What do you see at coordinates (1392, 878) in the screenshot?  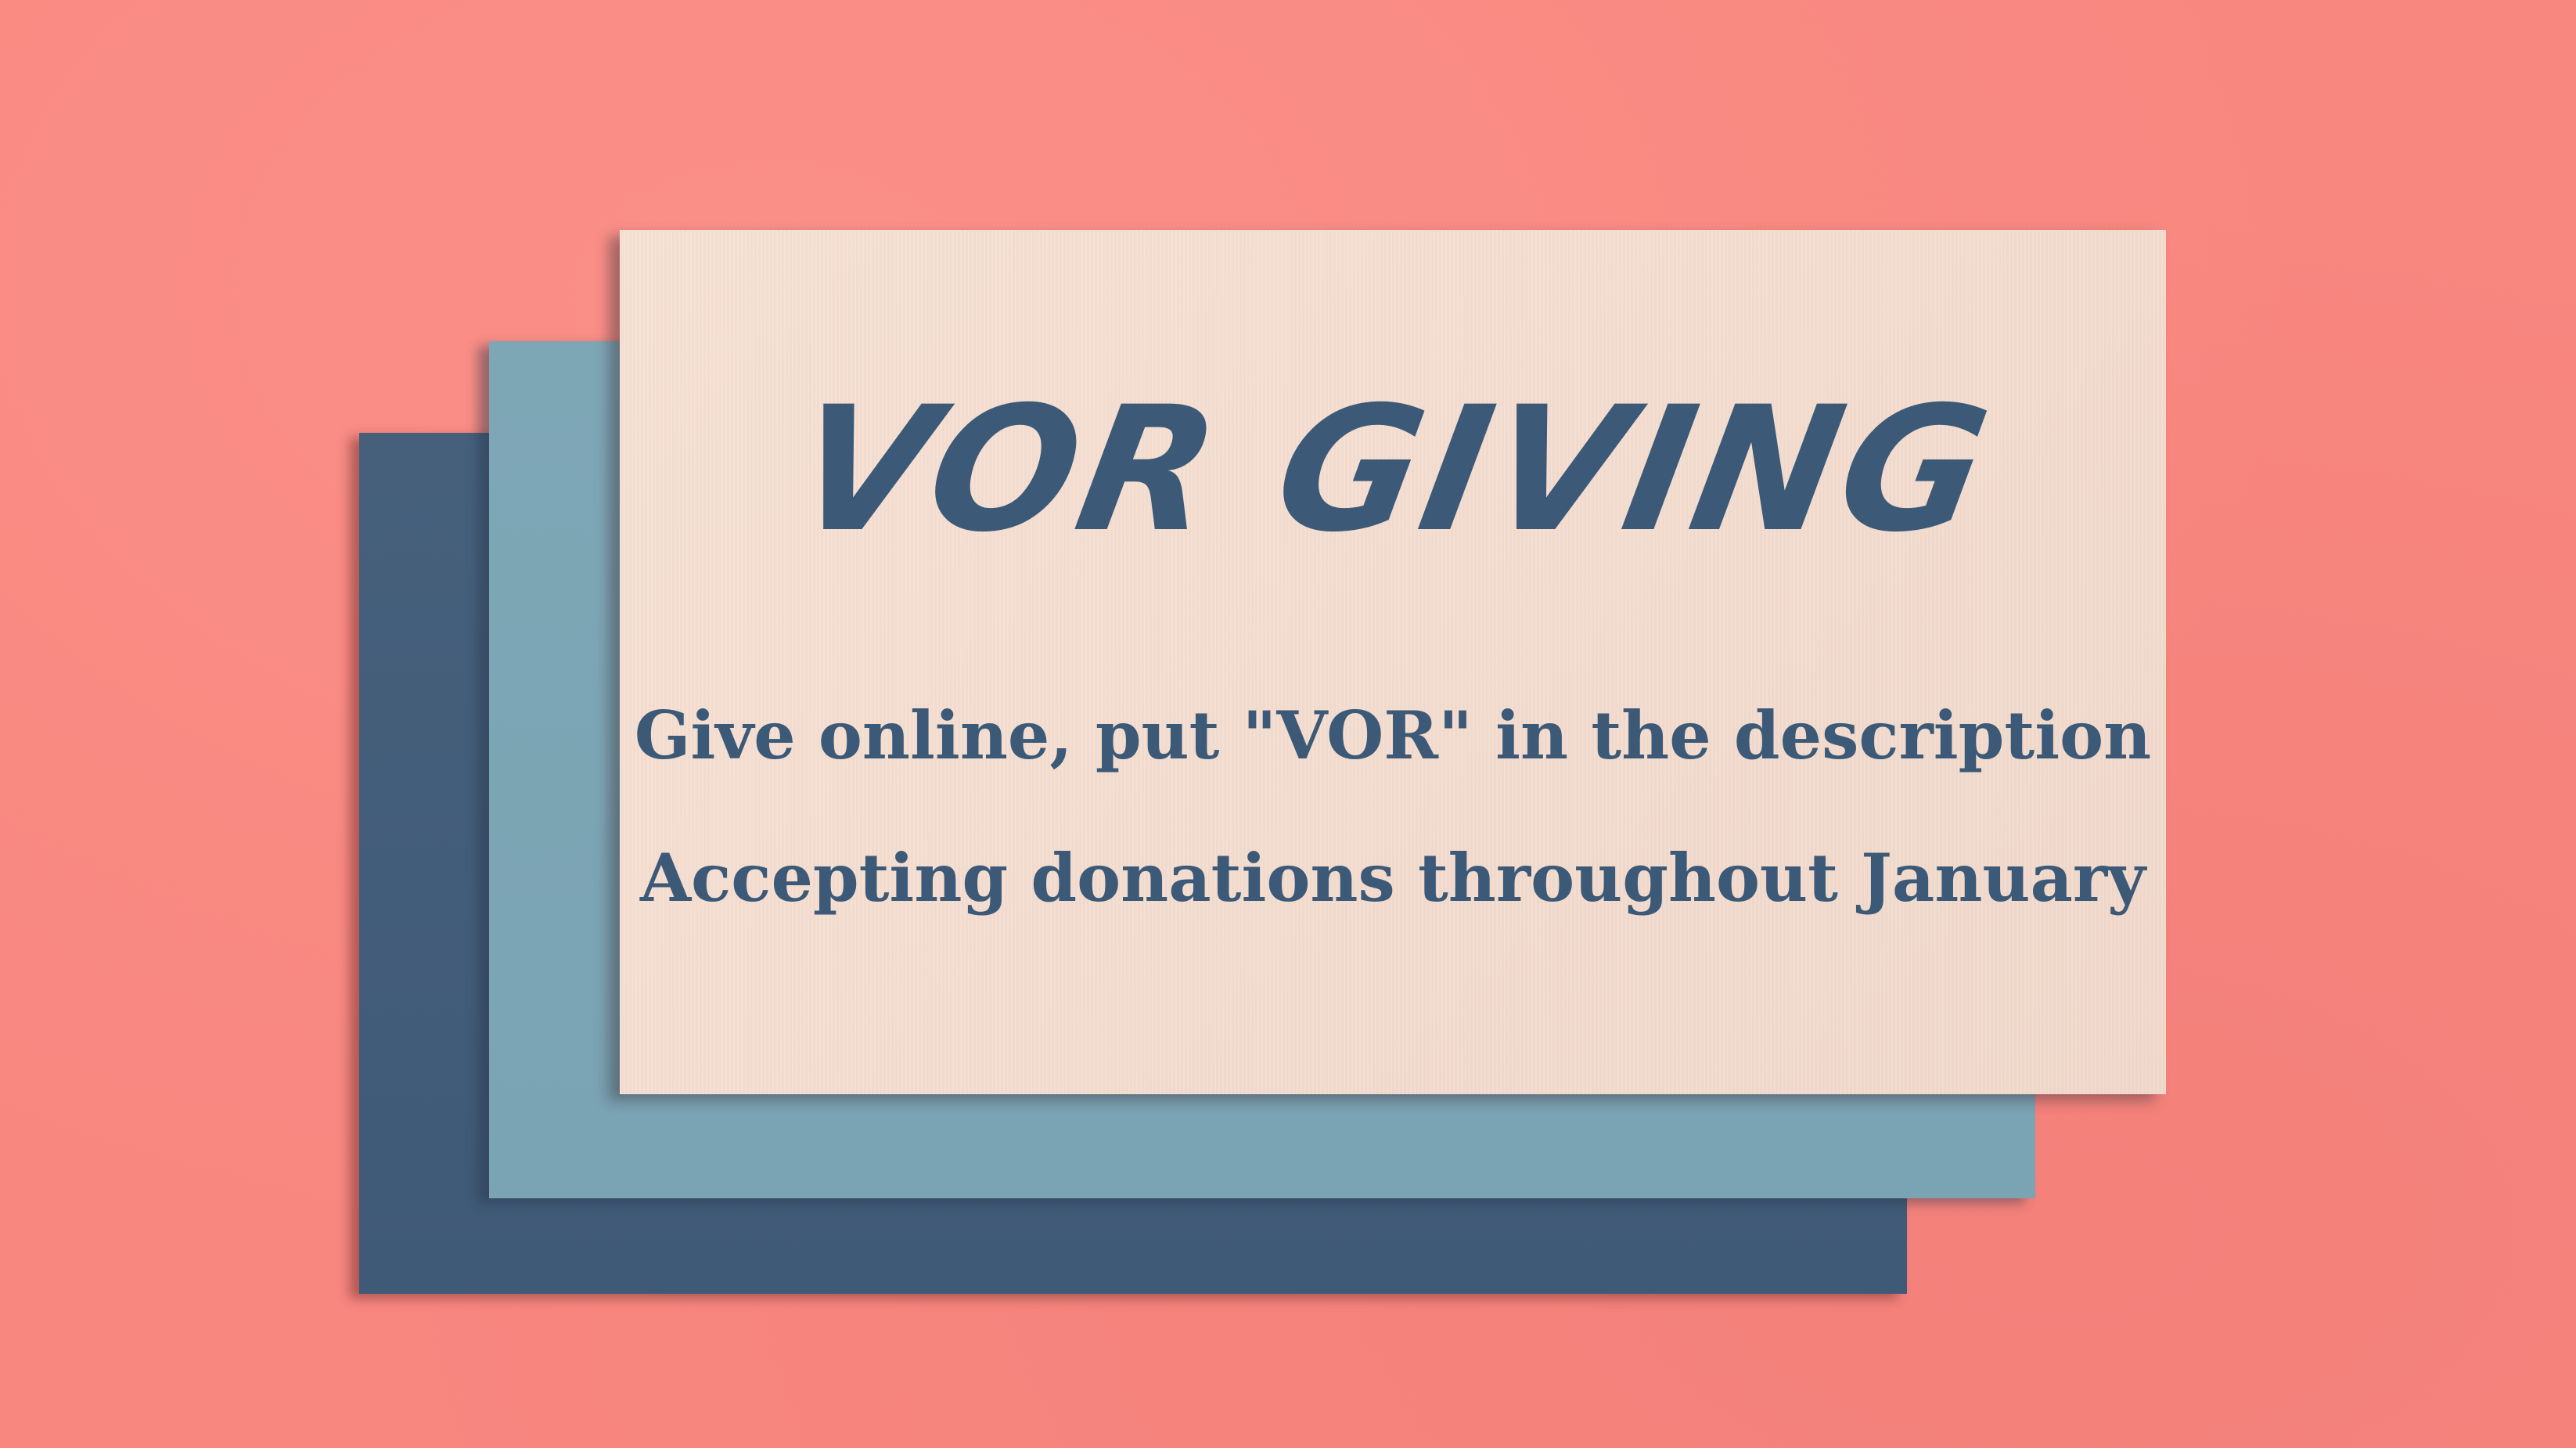 I see `donation-period-line: Accepting donations throughout January` at bounding box center [1392, 878].